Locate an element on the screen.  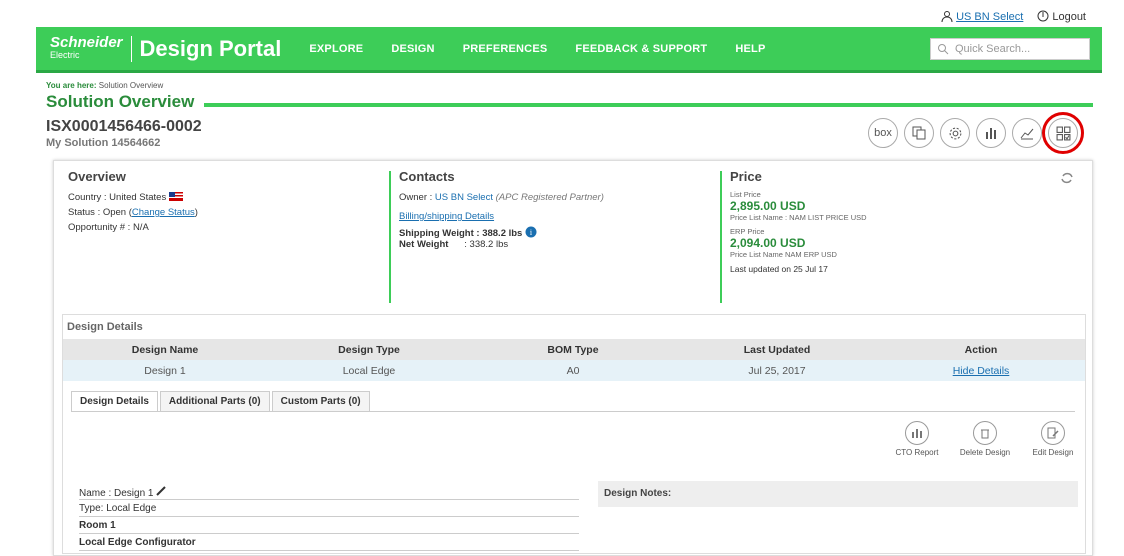
shipping-line: Shipping Weight : 388.2 lbs i is located at coordinates (554, 232).